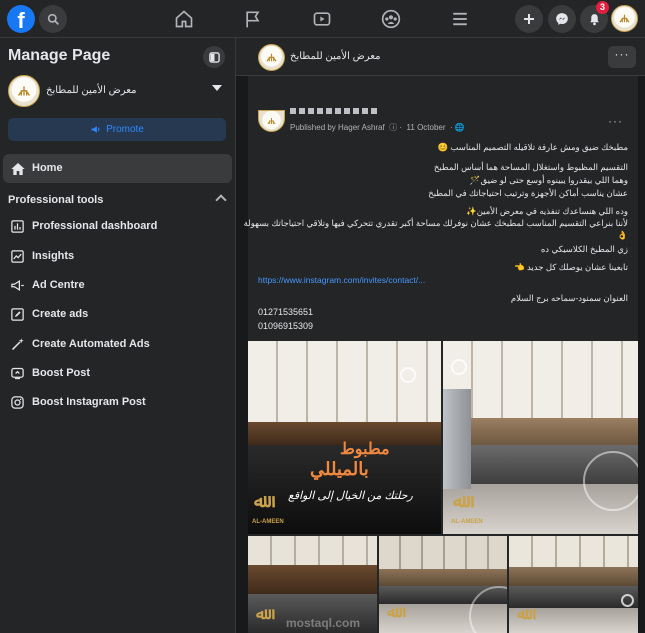 This screenshot has width=645, height=633. I want to click on post-photo-4: ﷲ, so click(443, 584).